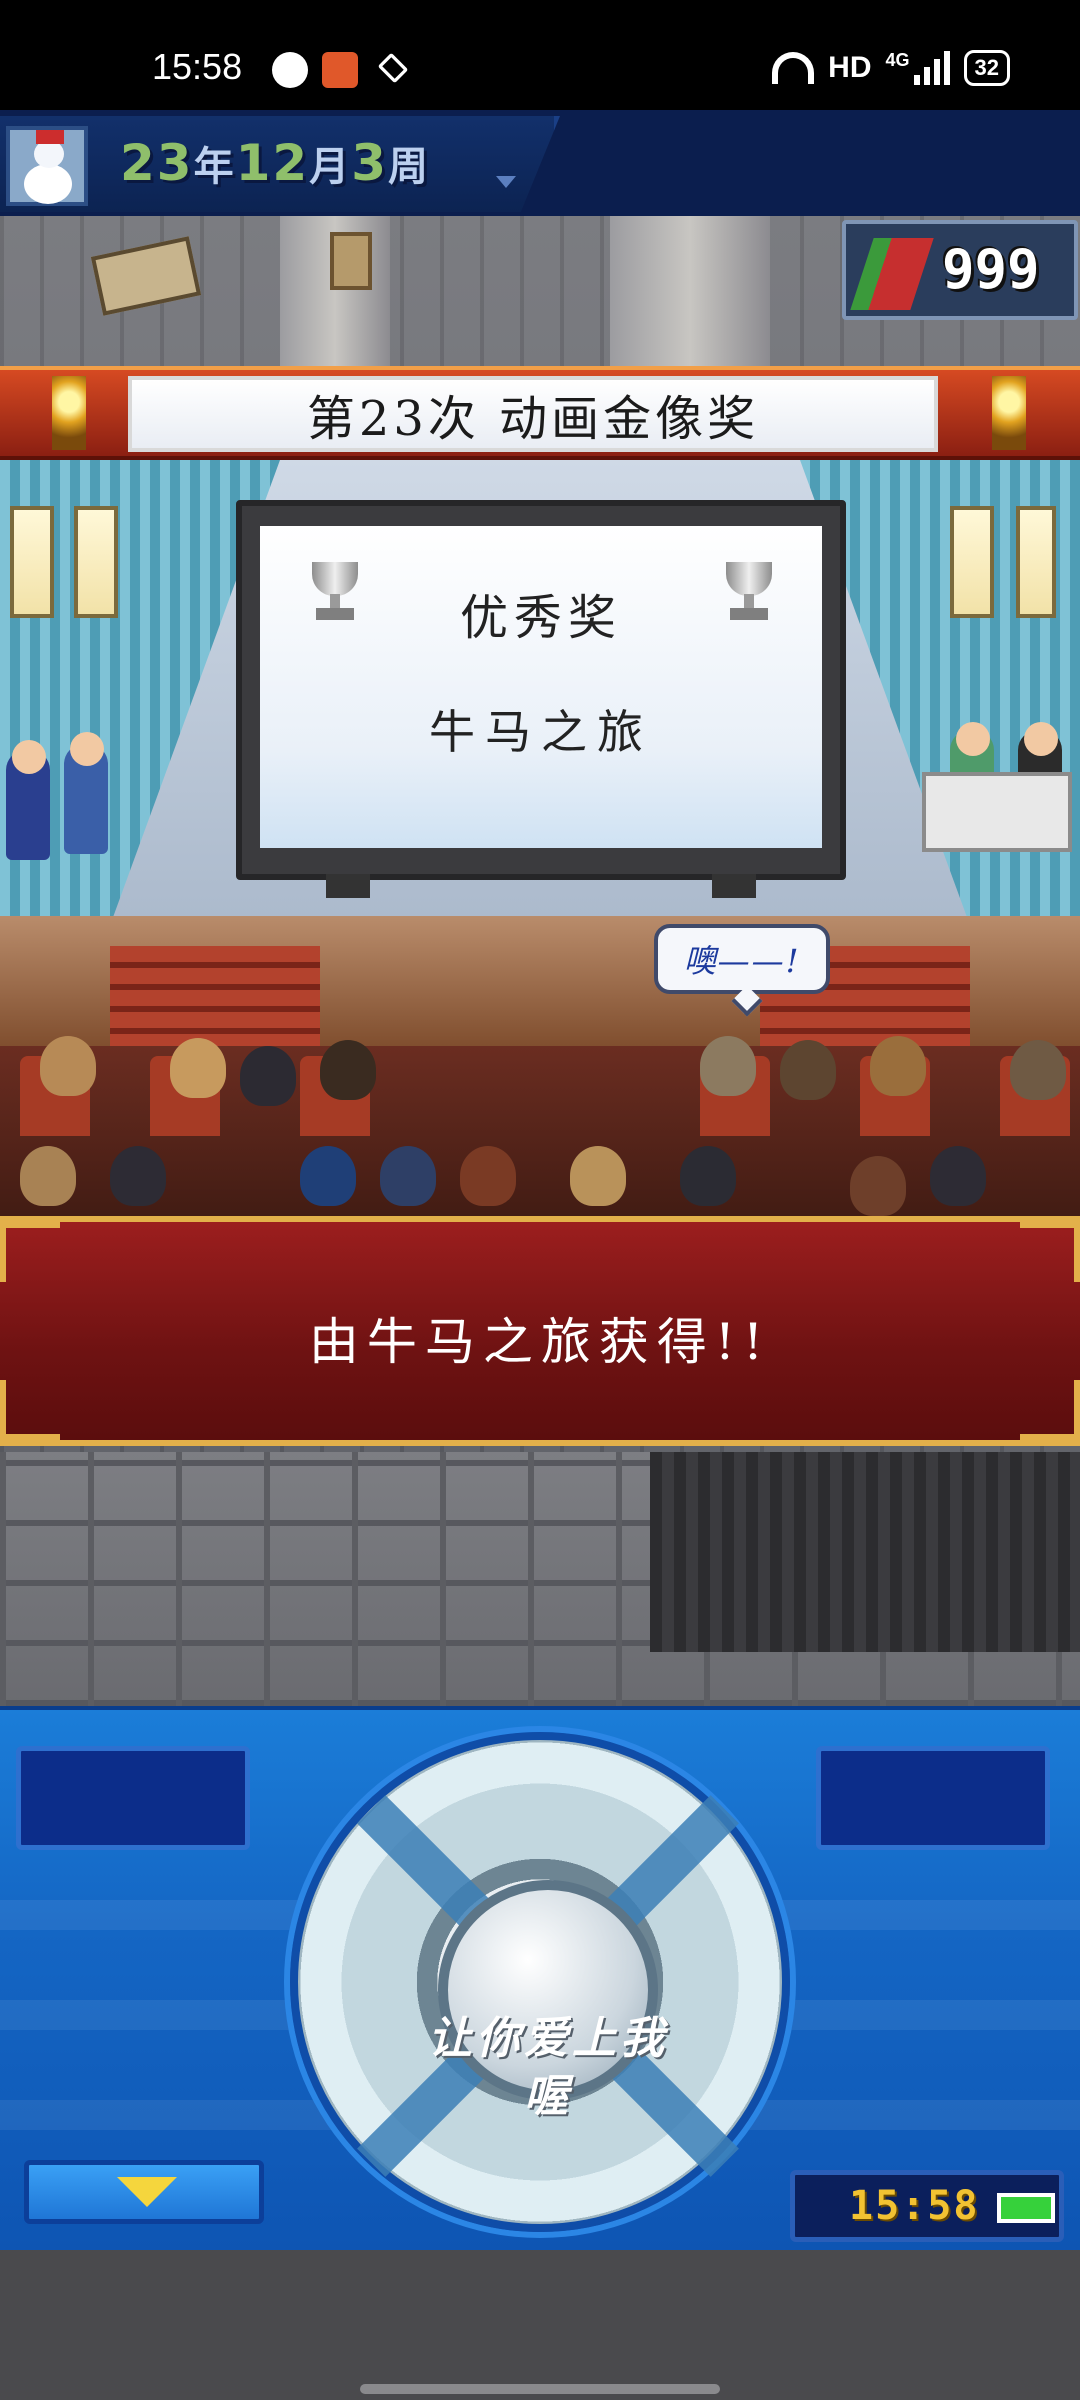 Image resolution: width=1080 pixels, height=2400 pixels. I want to click on status-time: 15:58, so click(197, 66).